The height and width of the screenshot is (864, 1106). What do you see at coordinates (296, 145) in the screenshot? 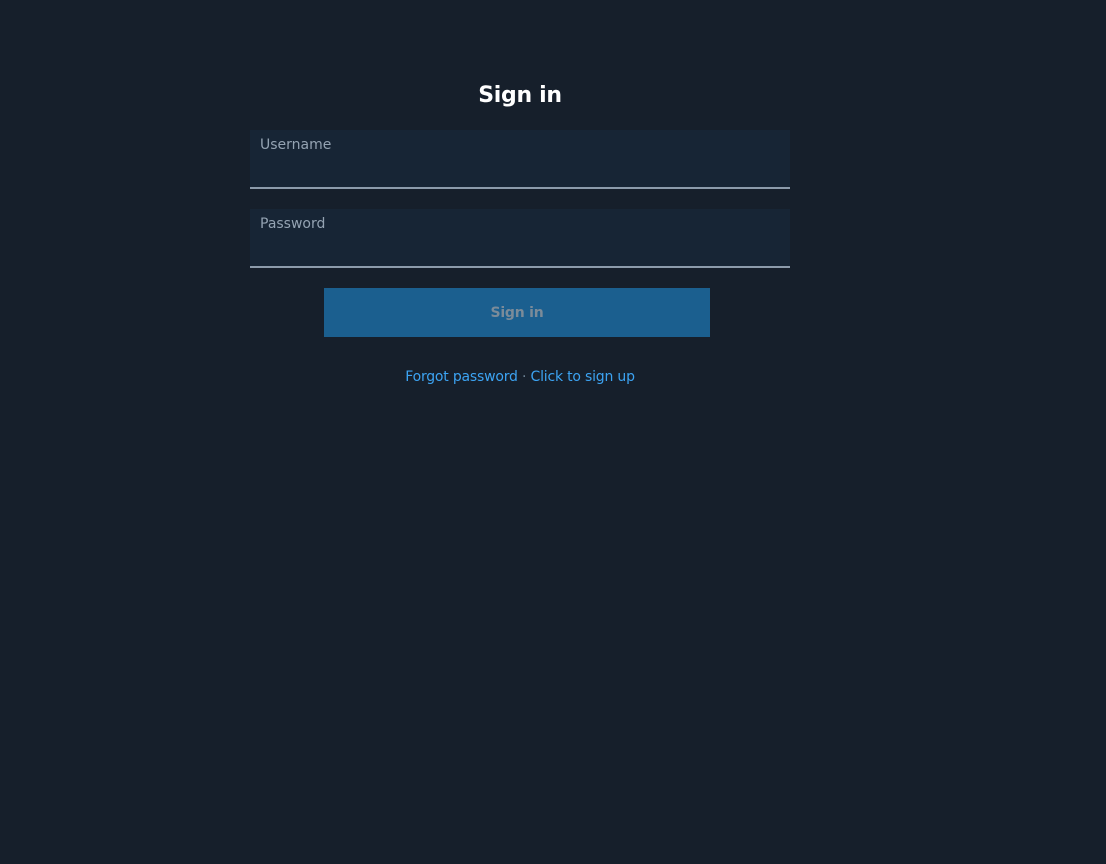
I see `username-label: Username` at bounding box center [296, 145].